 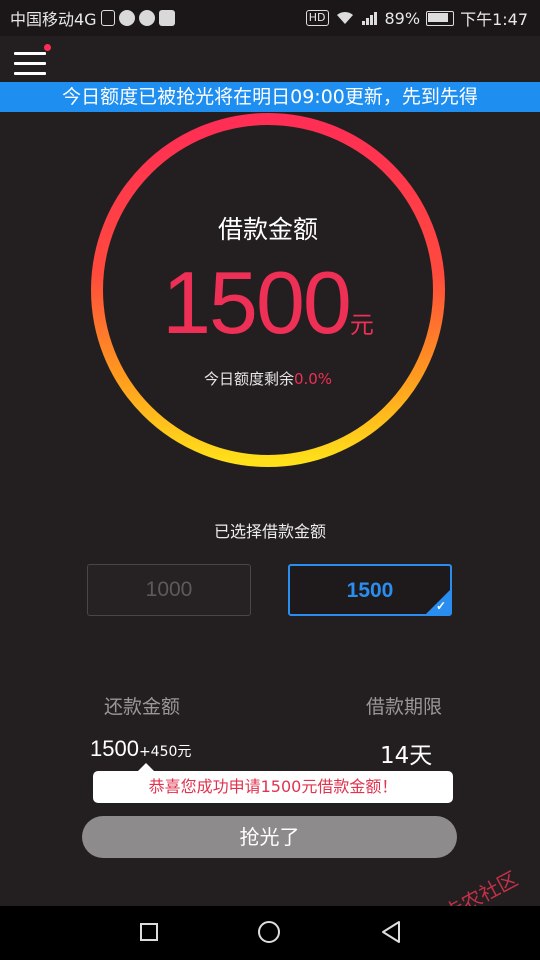 I want to click on repay-amount-value: 1500+450元, so click(x=140, y=749).